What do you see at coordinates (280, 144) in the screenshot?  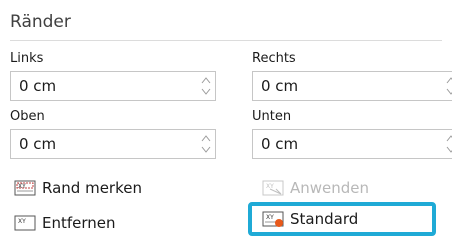 I see `bottom-margin-value: 0 cm` at bounding box center [280, 144].